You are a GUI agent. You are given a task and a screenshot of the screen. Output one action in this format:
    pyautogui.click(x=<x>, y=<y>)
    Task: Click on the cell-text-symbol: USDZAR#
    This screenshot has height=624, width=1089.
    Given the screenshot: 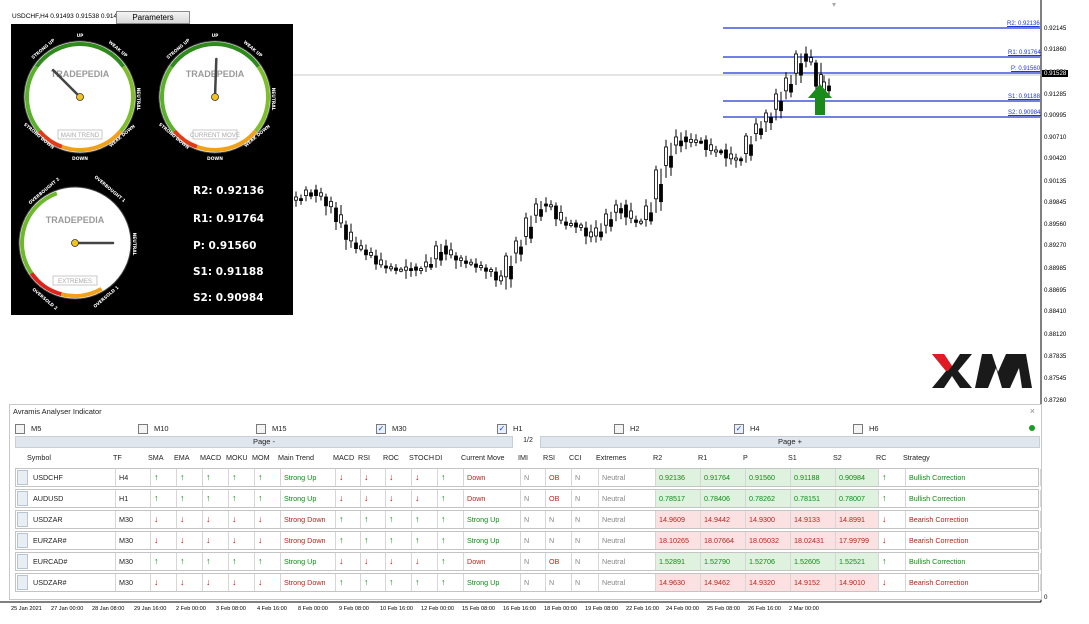 What is the action you would take?
    pyautogui.click(x=50, y=582)
    